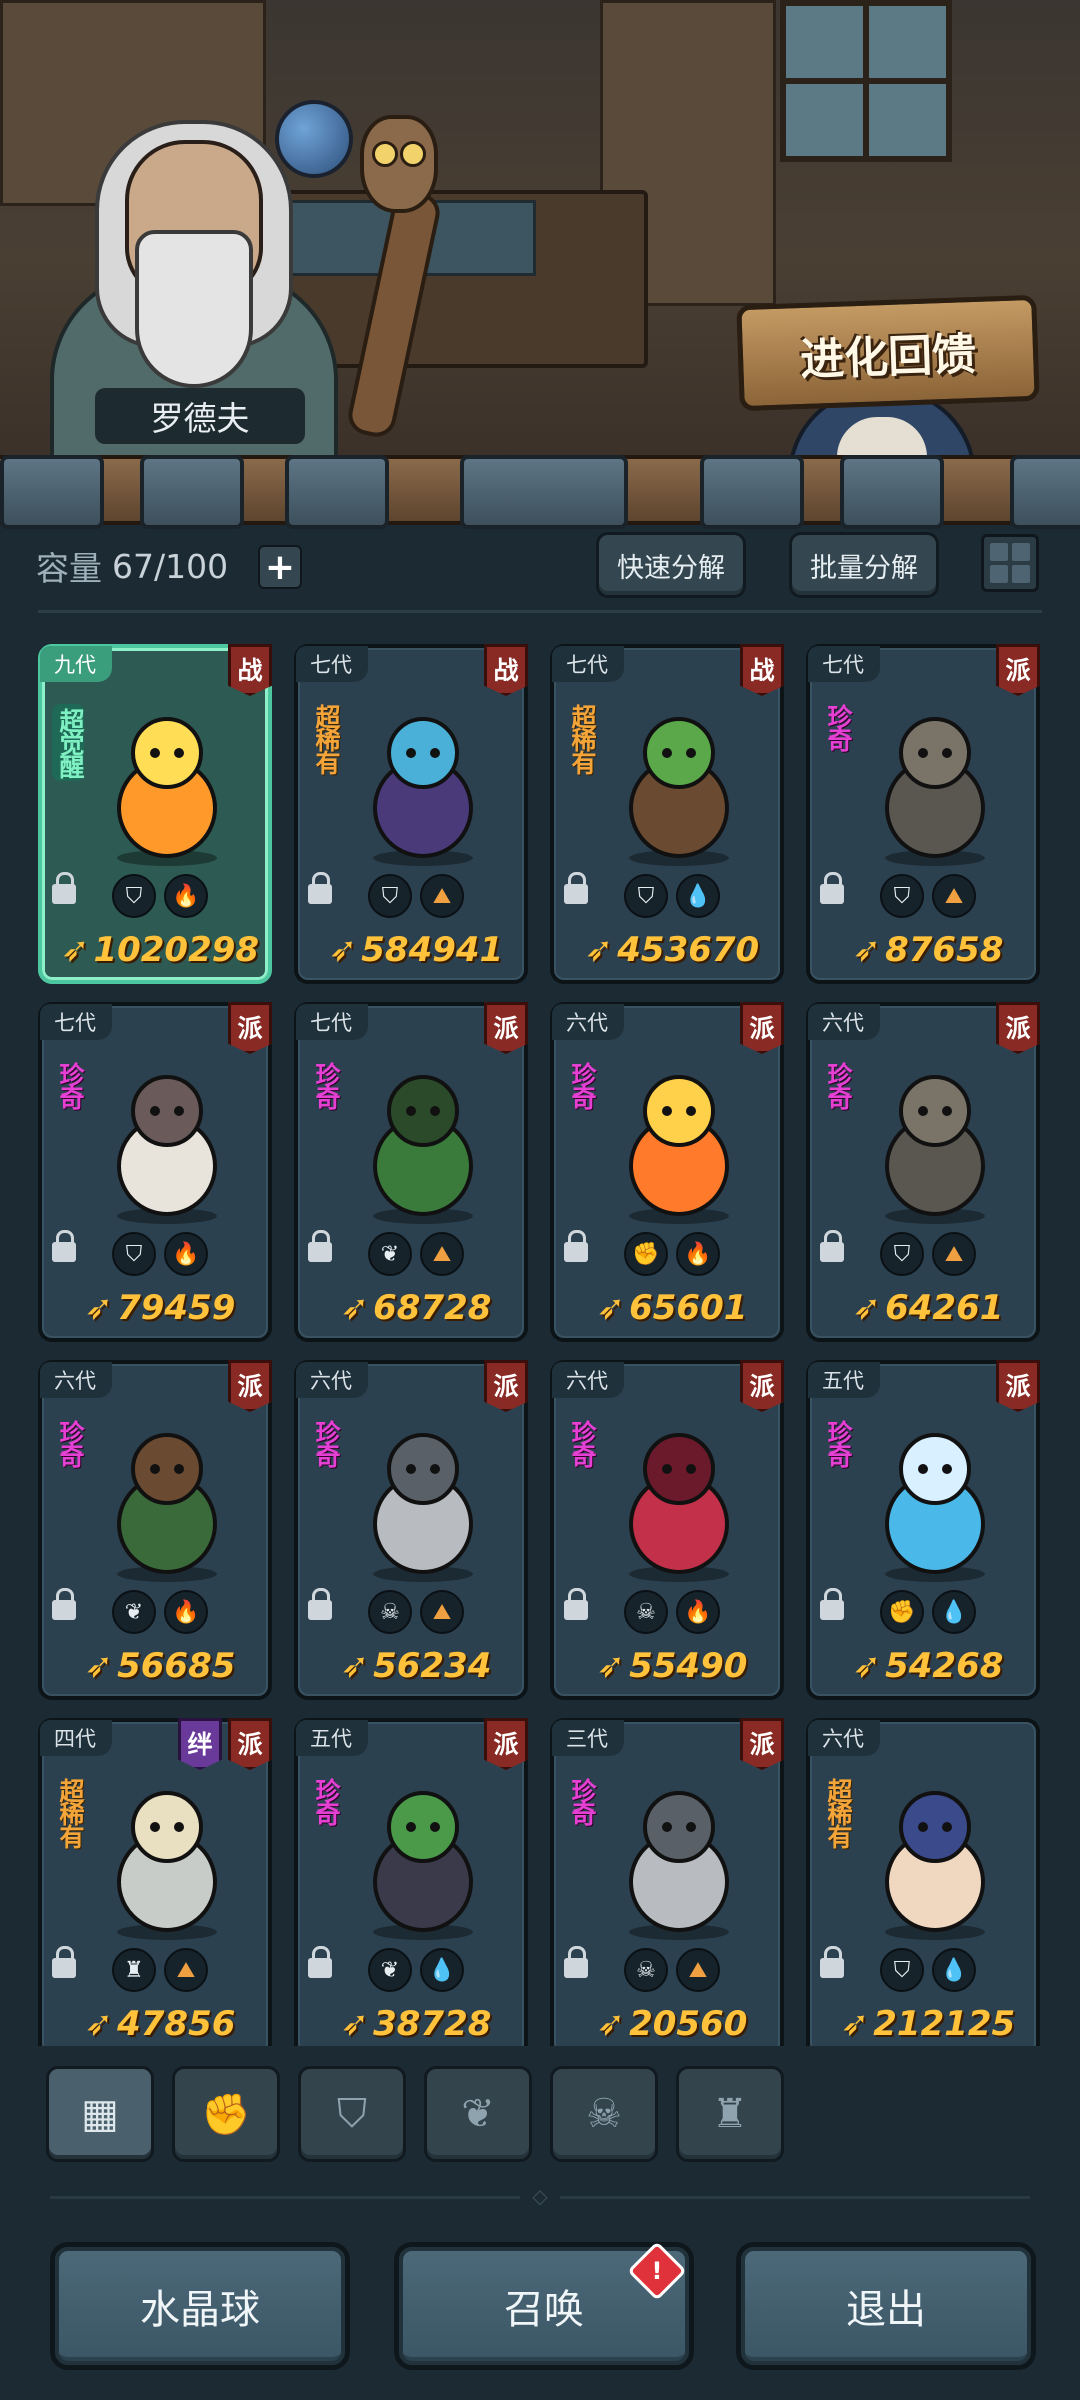 The height and width of the screenshot is (2400, 1080). I want to click on power-value: 87658, so click(944, 950).